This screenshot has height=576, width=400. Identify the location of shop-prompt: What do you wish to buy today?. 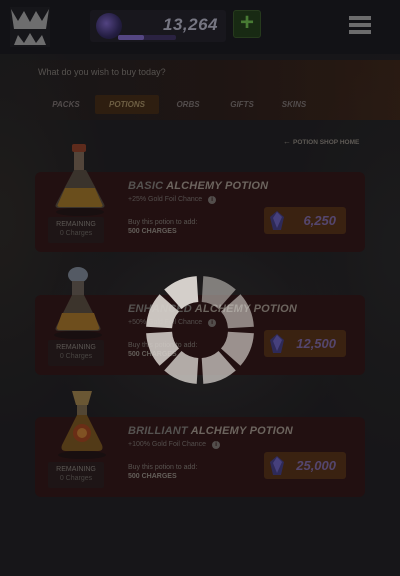
(102, 72).